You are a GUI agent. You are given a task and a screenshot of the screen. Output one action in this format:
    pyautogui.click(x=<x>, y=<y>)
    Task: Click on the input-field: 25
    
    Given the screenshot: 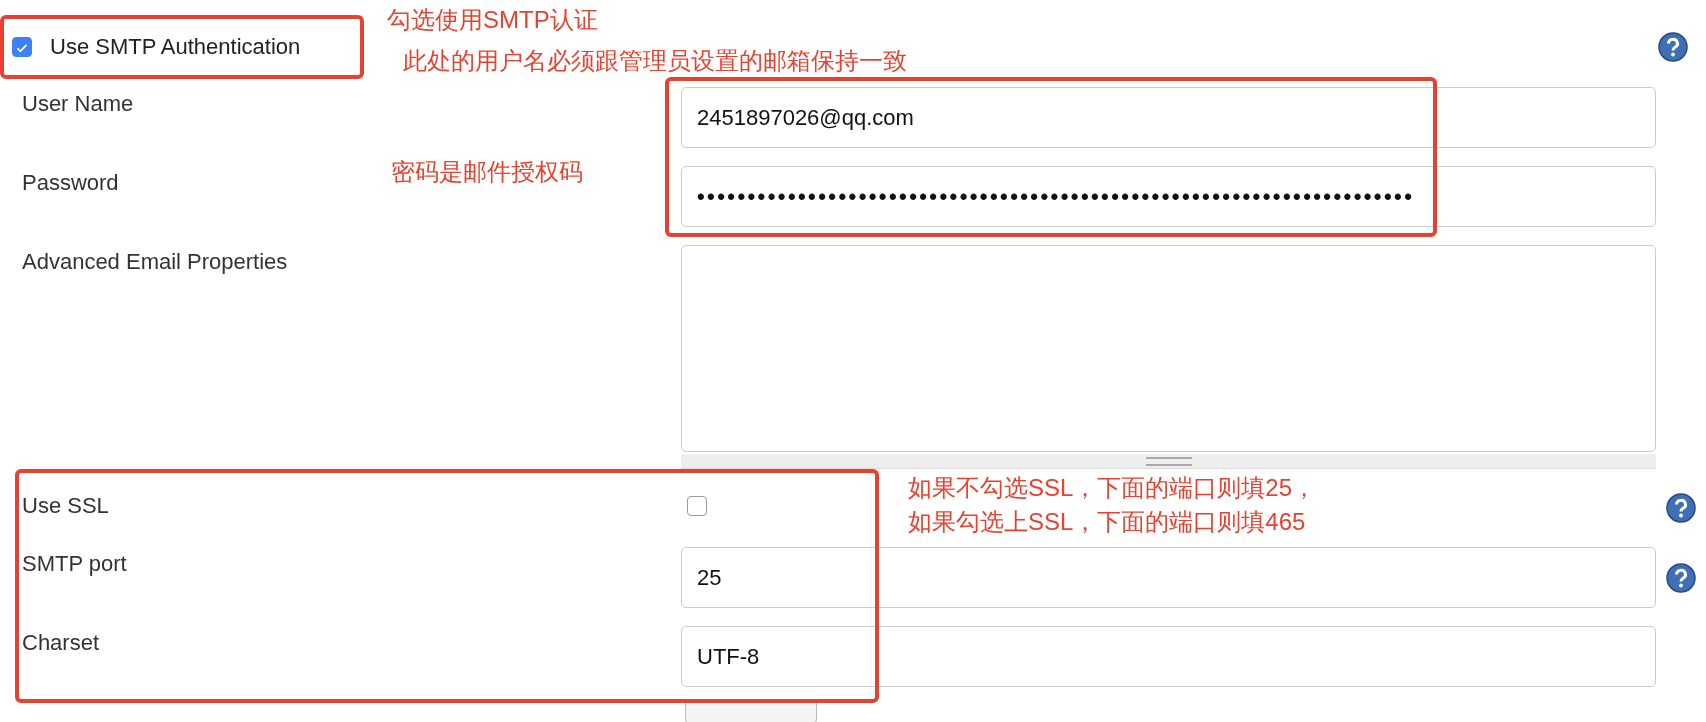 What is the action you would take?
    pyautogui.click(x=1168, y=577)
    